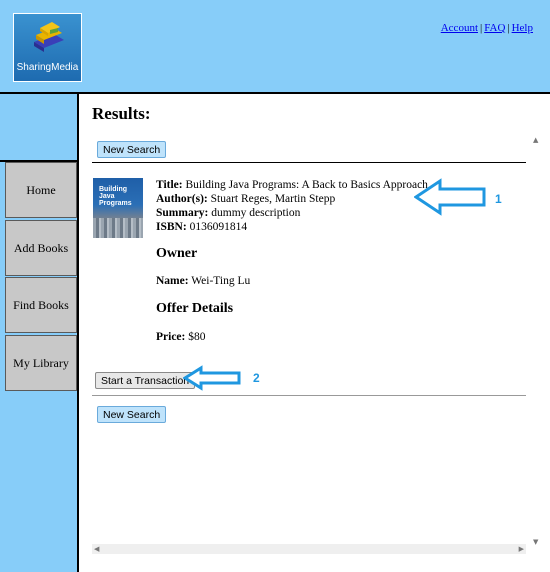 Image resolution: width=550 pixels, height=572 pixels. I want to click on sharingmedia-logo: SharingMedia, so click(47, 47).